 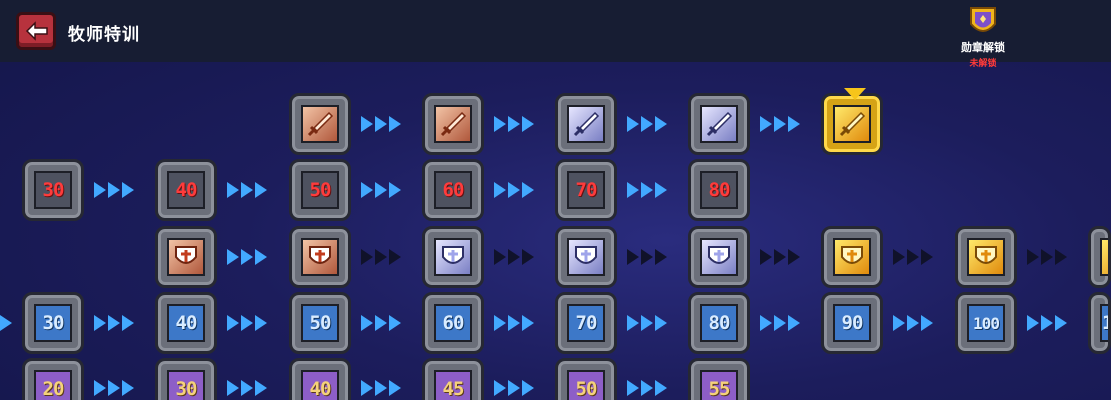 I want to click on sword-gold-icon, so click(x=852, y=124).